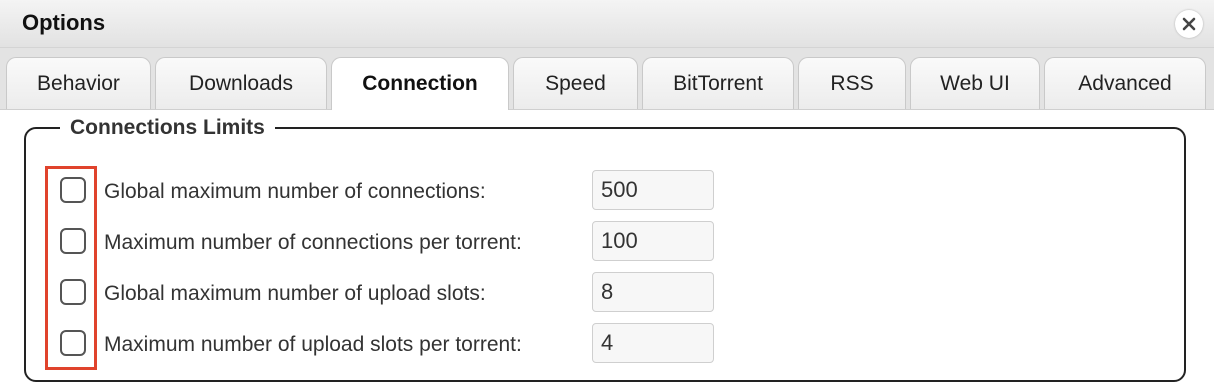  What do you see at coordinates (71, 268) in the screenshot?
I see `checkbox-highlight-box` at bounding box center [71, 268].